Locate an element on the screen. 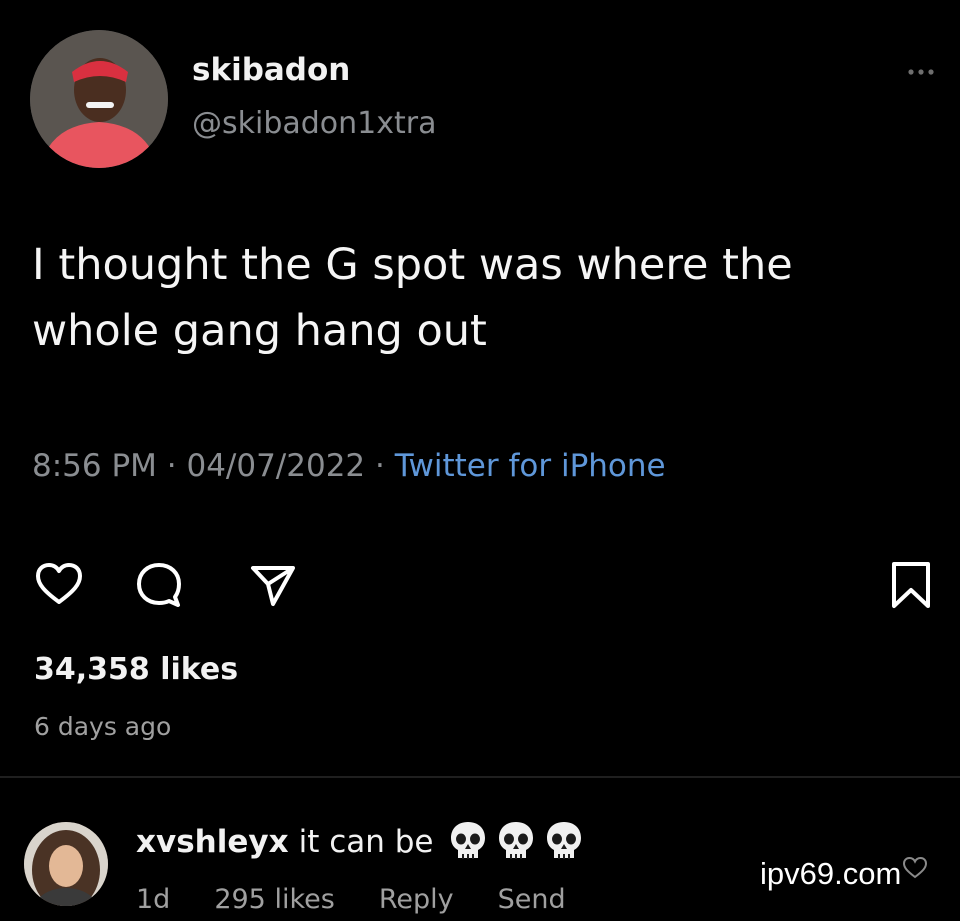 Image resolution: width=960 pixels, height=921 pixels. comment-icon is located at coordinates (159, 585).